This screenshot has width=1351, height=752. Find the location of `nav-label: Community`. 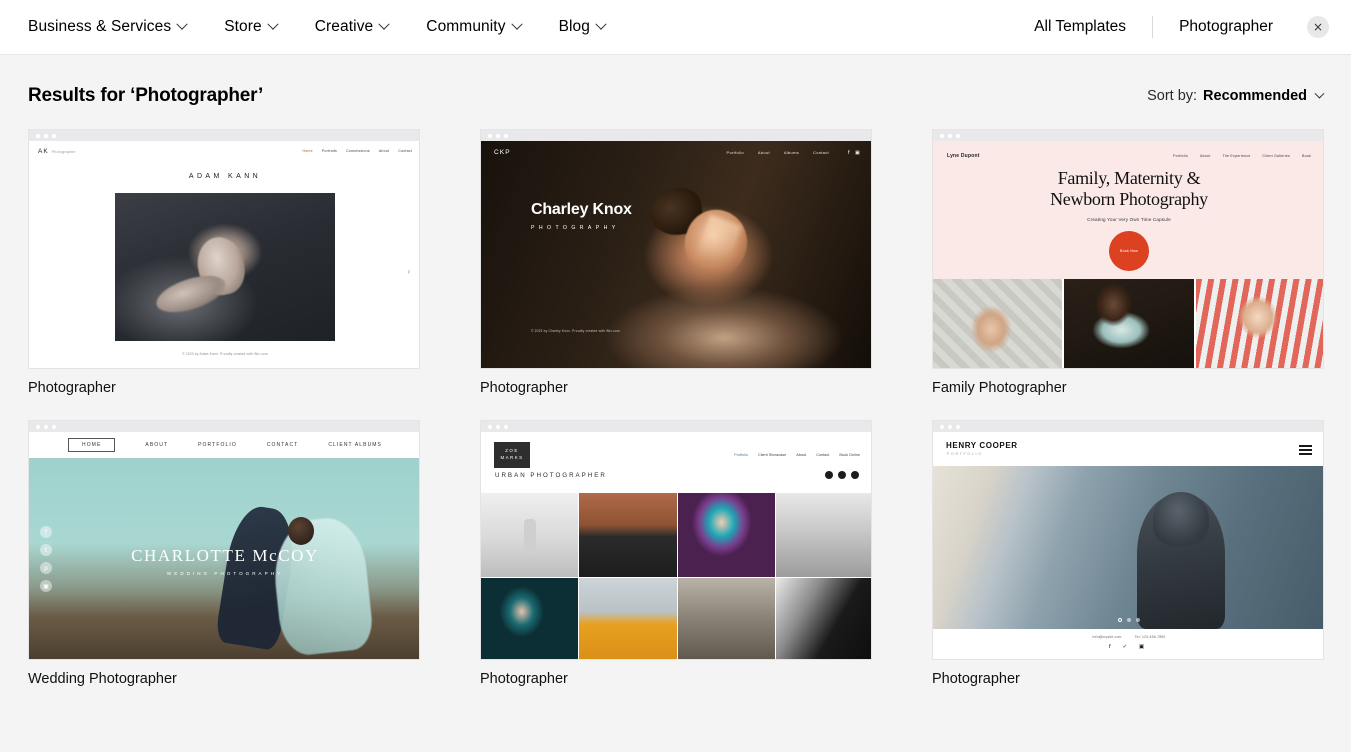

nav-label: Community is located at coordinates (466, 26).